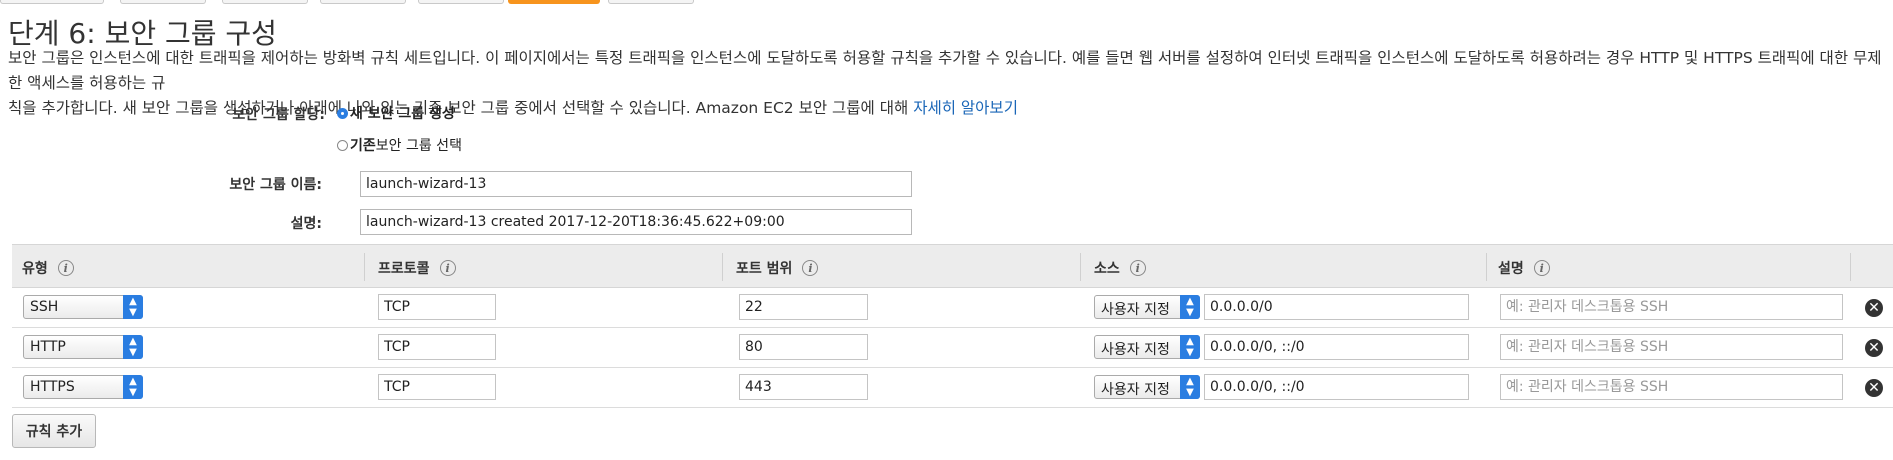 Image resolution: width=1893 pixels, height=460 pixels. Describe the element at coordinates (965, 108) in the screenshot. I see `learn-more-link: 자세히 알아보기` at that location.